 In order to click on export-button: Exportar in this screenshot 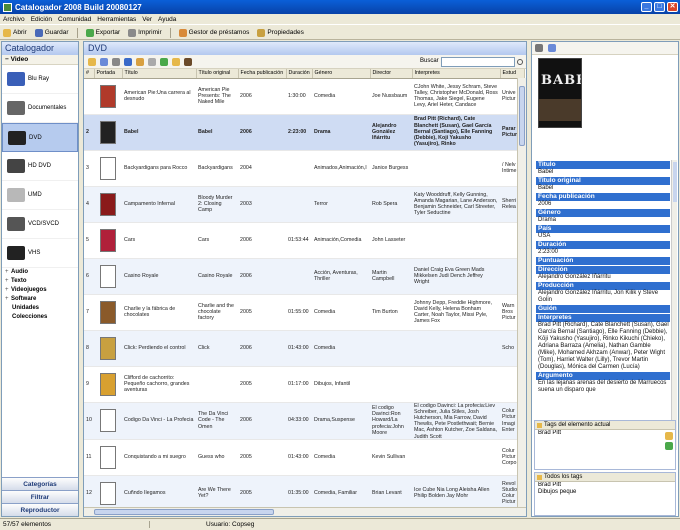, I will do `click(102, 32)`.